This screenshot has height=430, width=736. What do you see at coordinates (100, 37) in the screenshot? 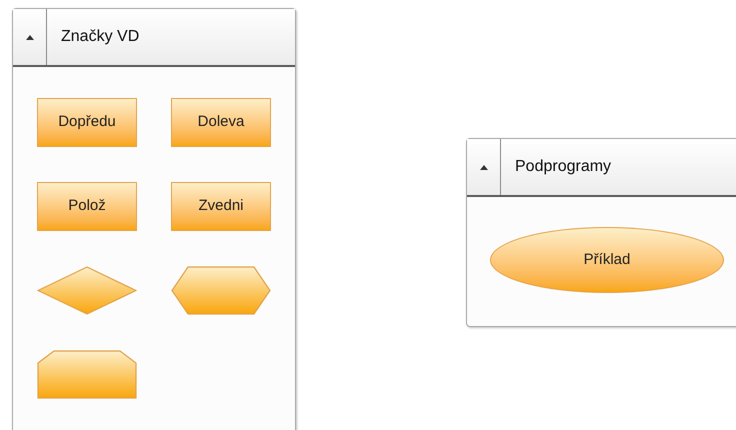
I see `palette-title: Značky VD` at bounding box center [100, 37].